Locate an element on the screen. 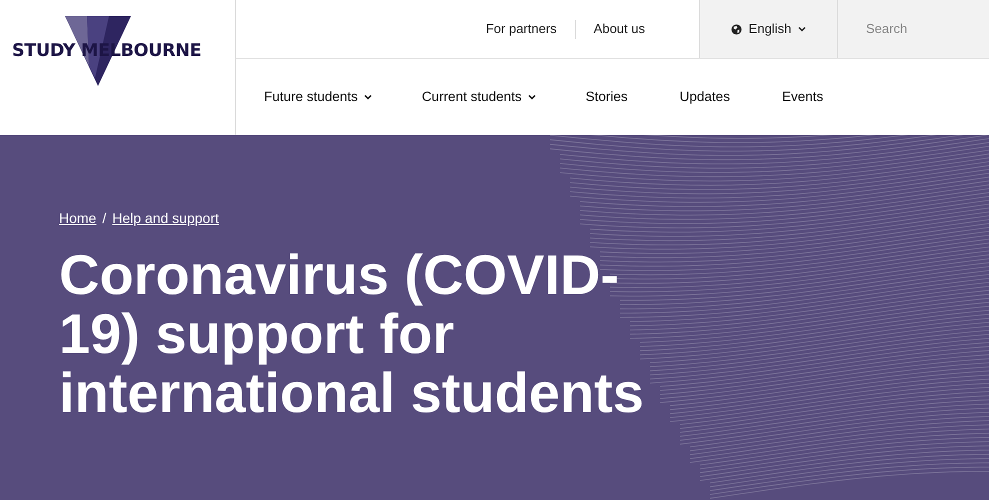  globe-icon is located at coordinates (736, 29).